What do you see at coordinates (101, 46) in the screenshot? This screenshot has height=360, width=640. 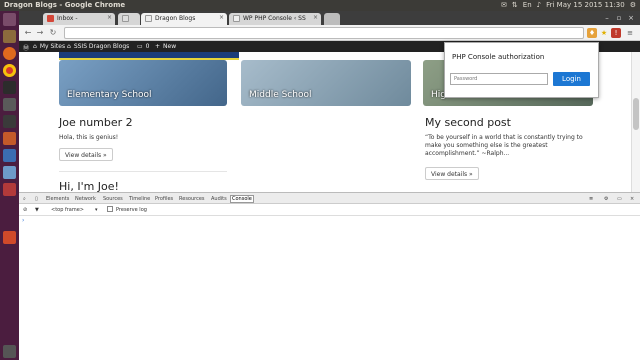 I see `site-name-label: SSIS Dragon Blogs` at bounding box center [101, 46].